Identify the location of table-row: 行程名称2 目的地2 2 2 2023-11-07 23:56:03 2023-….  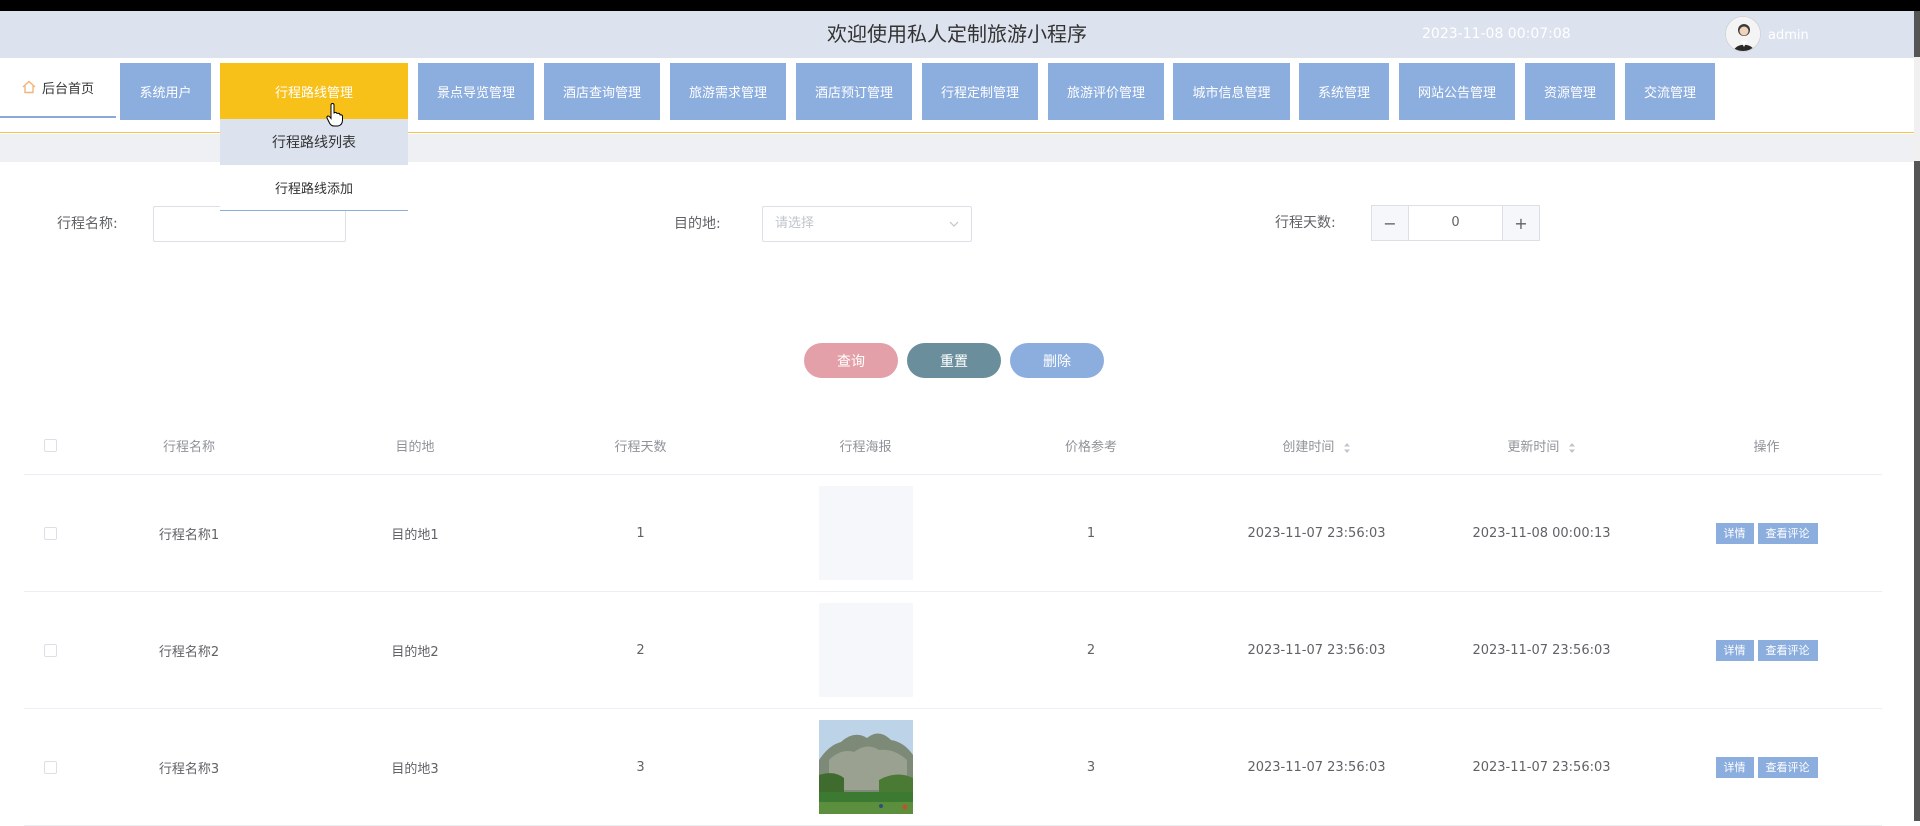
(953, 650).